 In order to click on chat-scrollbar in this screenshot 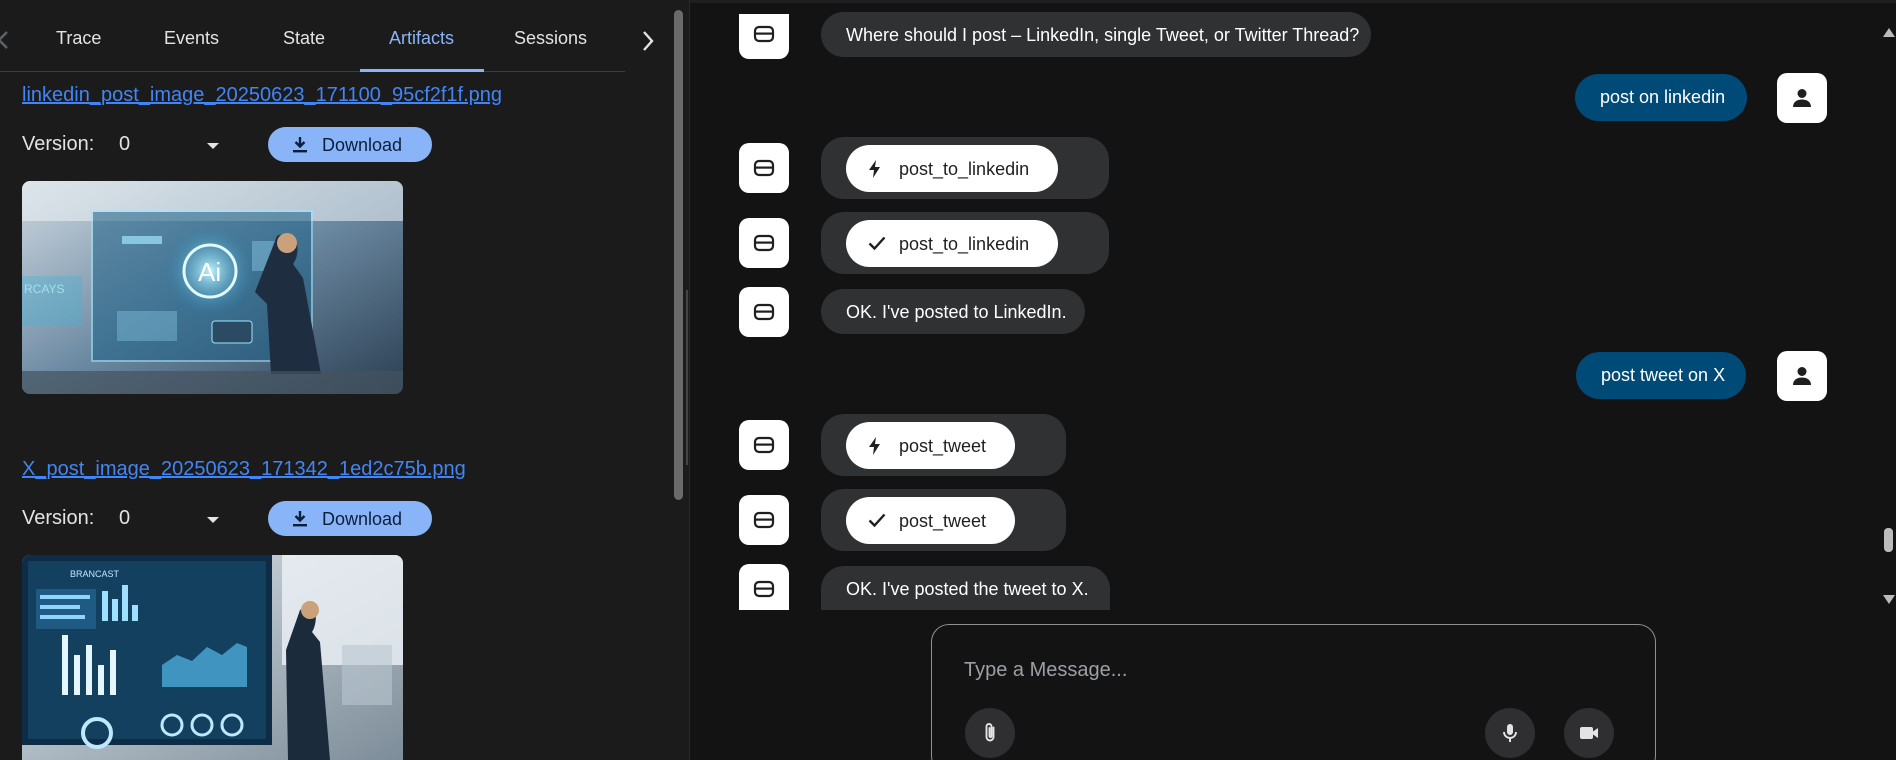, I will do `click(1889, 311)`.